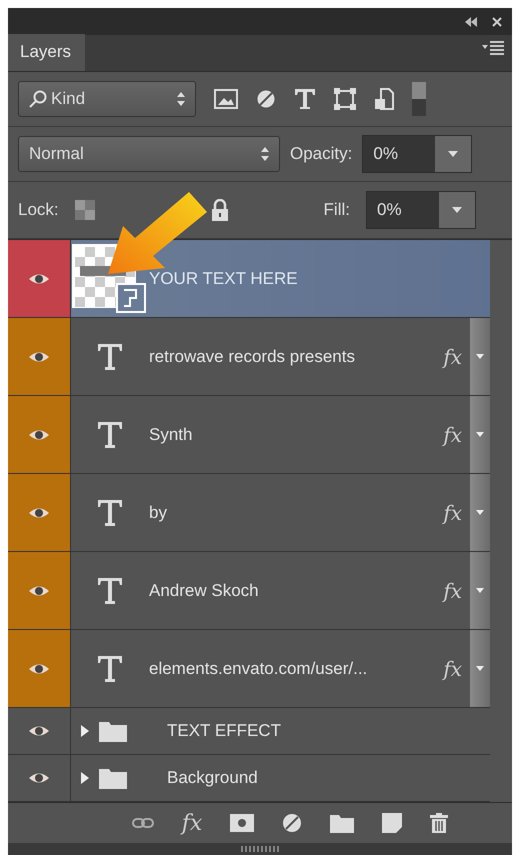  What do you see at coordinates (158, 512) in the screenshot?
I see `layer-name: by` at bounding box center [158, 512].